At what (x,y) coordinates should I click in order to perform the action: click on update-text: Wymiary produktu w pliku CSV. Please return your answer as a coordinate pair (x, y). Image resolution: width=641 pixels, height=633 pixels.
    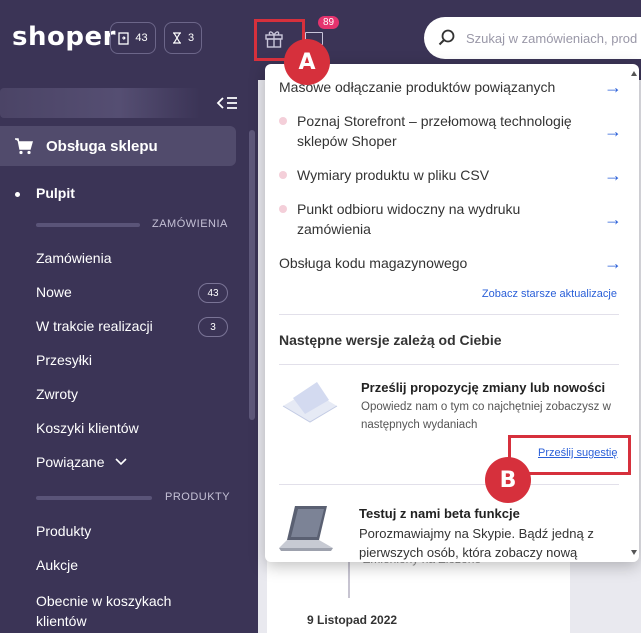
    Looking at the image, I should click on (393, 175).